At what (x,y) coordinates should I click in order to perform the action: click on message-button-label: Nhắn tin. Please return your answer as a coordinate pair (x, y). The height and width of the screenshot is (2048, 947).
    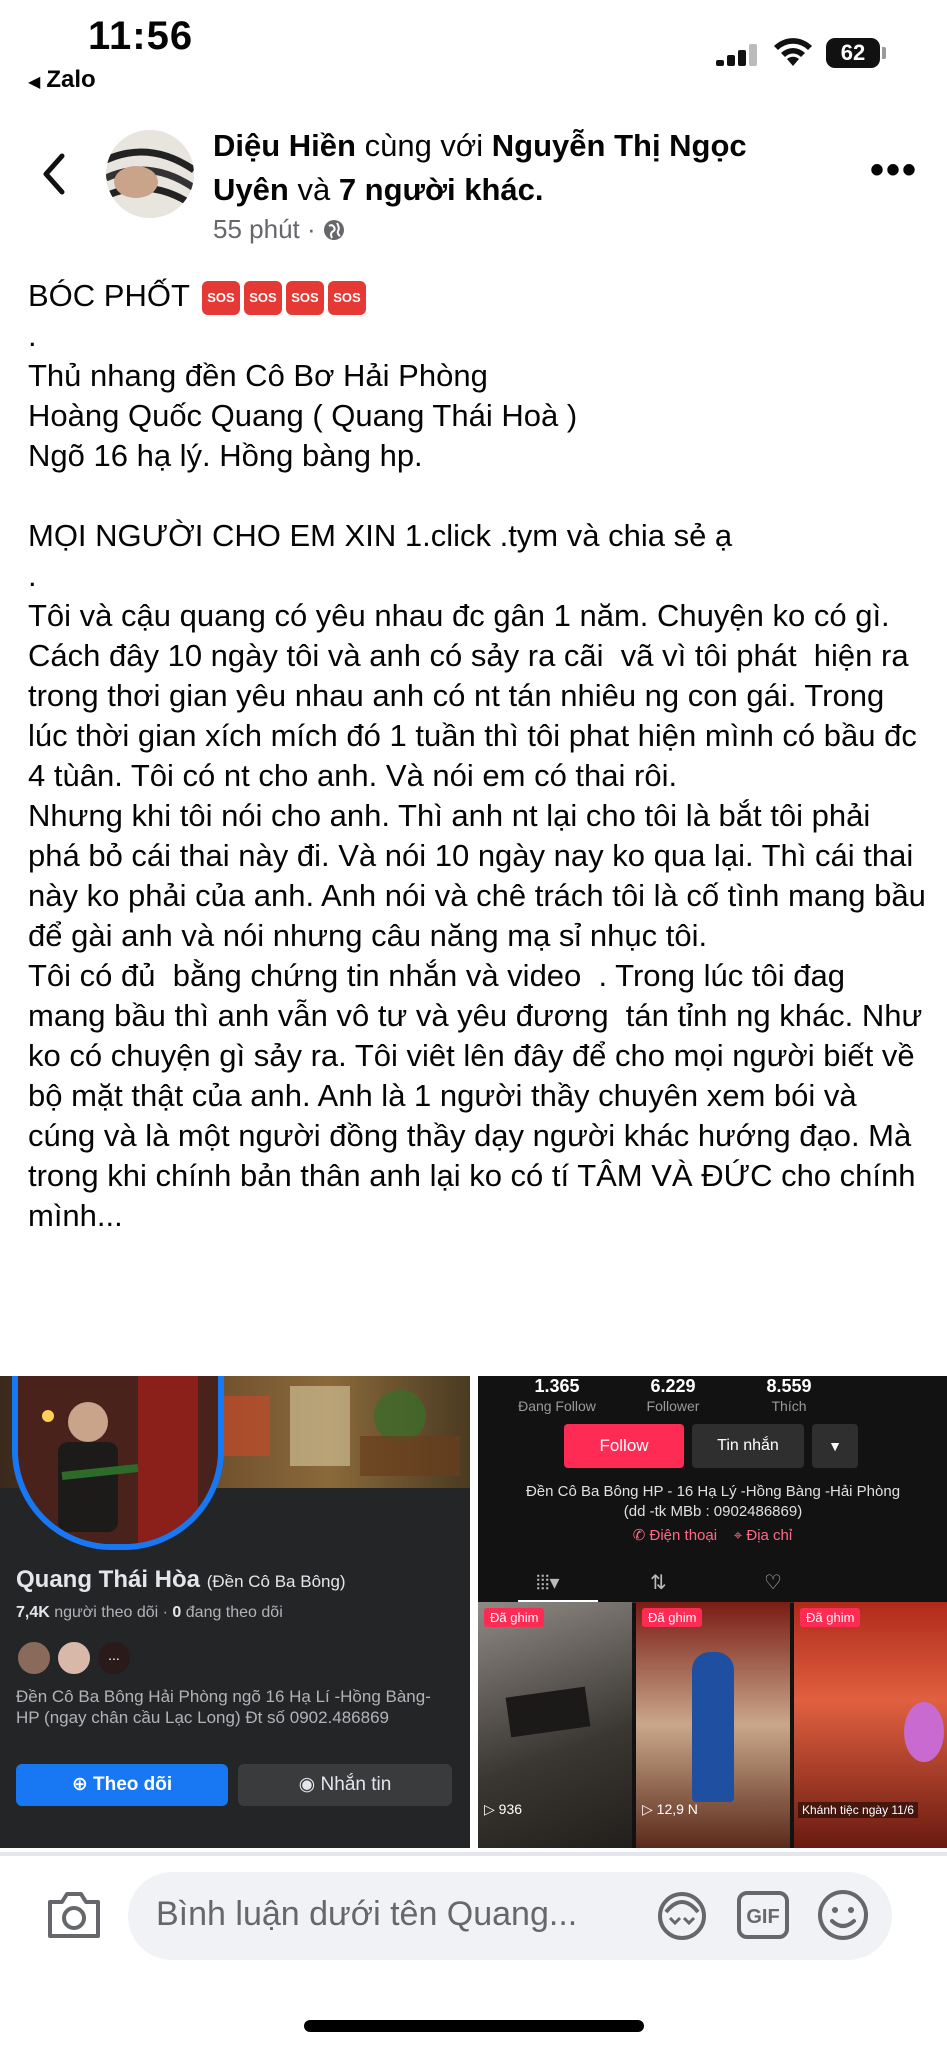
    Looking at the image, I should click on (356, 1784).